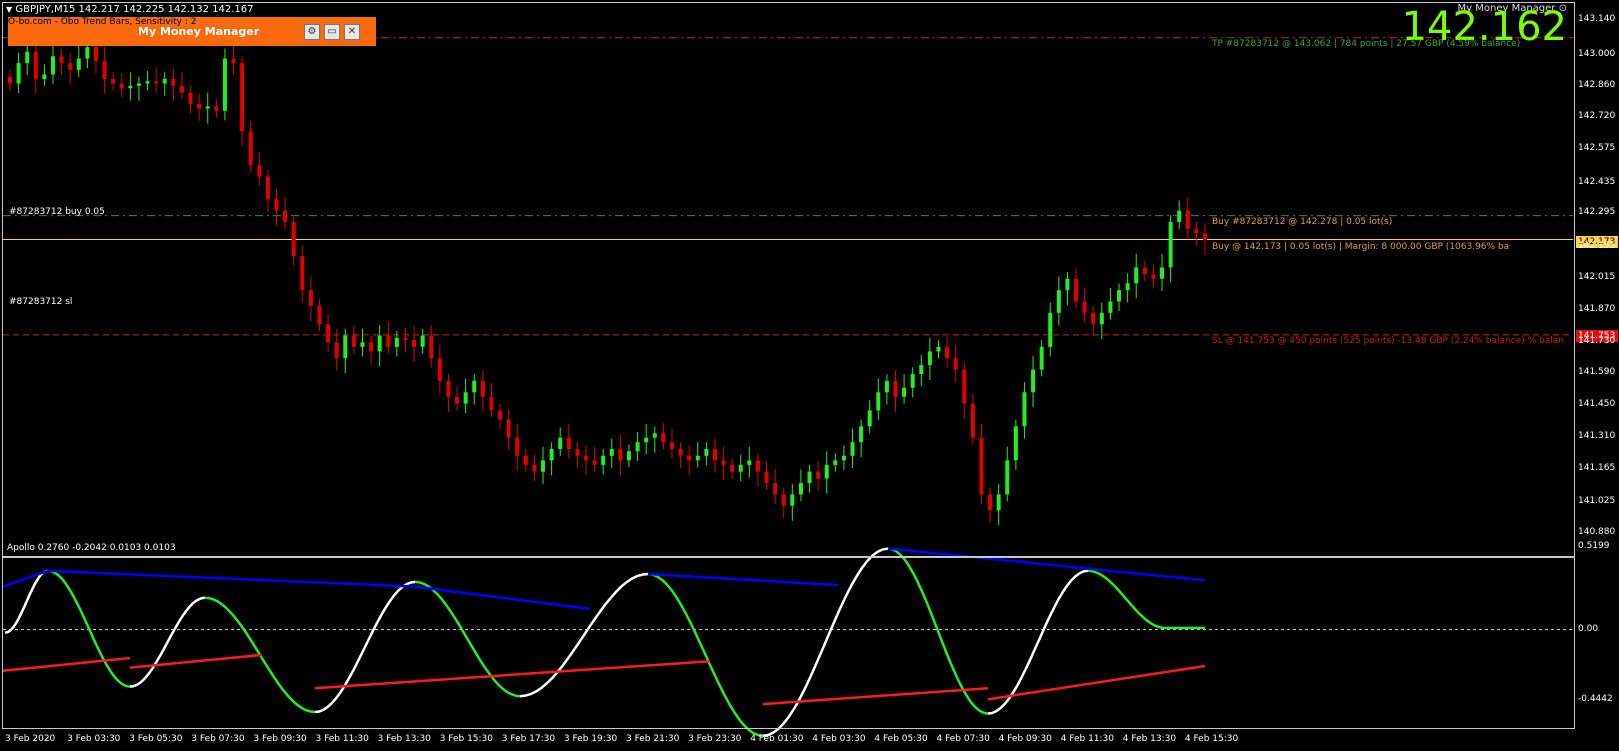  Describe the element at coordinates (1597, 532) in the screenshot. I see `price-tick-label: 140.880` at that location.